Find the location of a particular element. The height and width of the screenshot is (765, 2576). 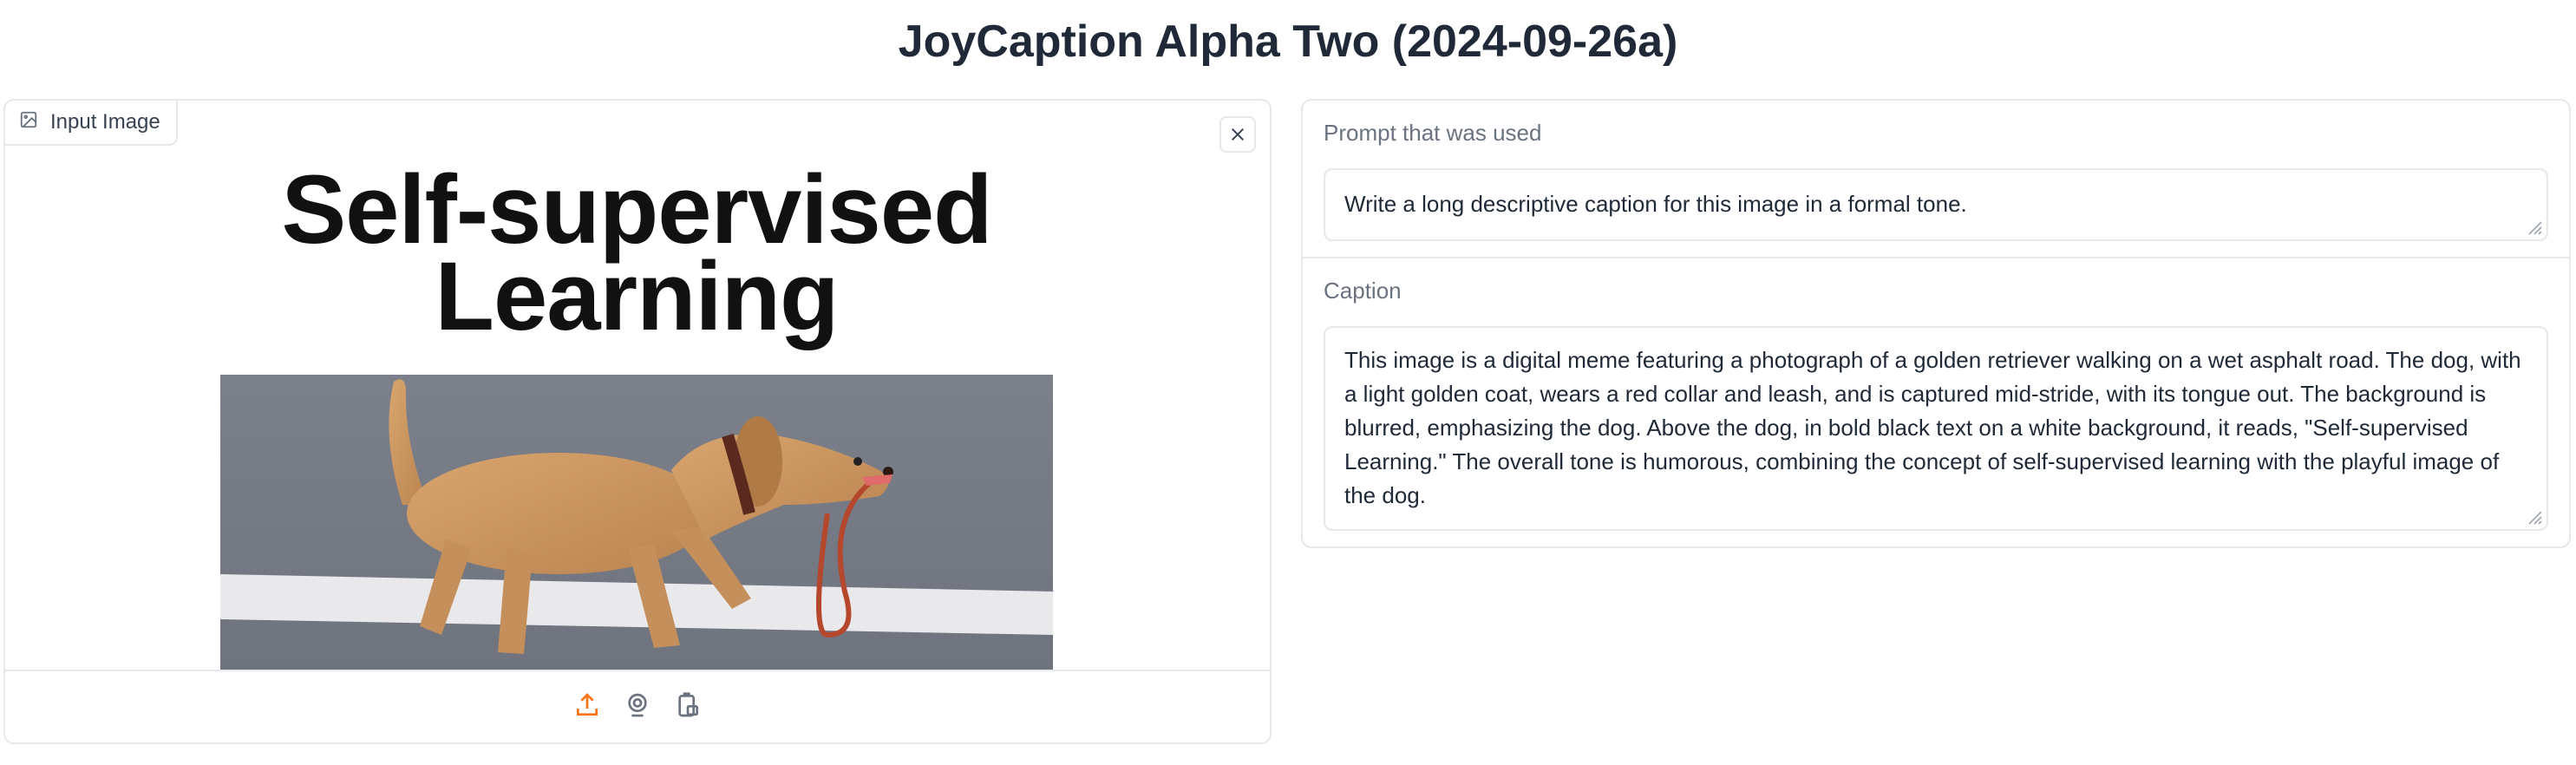

image-source-toolbar is located at coordinates (637, 706).